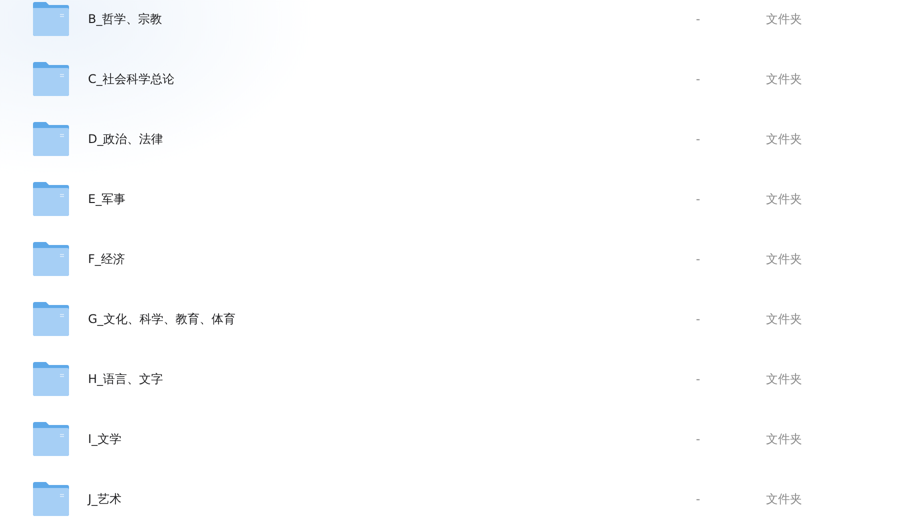 The image size is (898, 521). I want to click on file-name: C_社会科学总论, so click(368, 79).